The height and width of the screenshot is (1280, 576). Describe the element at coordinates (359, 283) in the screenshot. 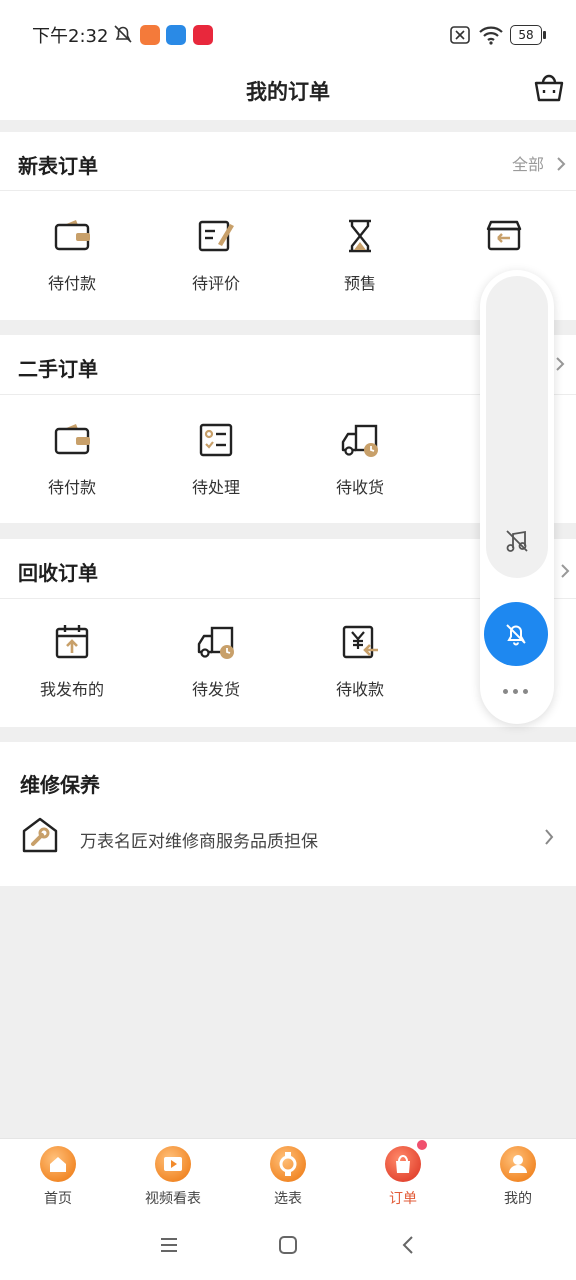

I see `order-status-label: 预售` at that location.